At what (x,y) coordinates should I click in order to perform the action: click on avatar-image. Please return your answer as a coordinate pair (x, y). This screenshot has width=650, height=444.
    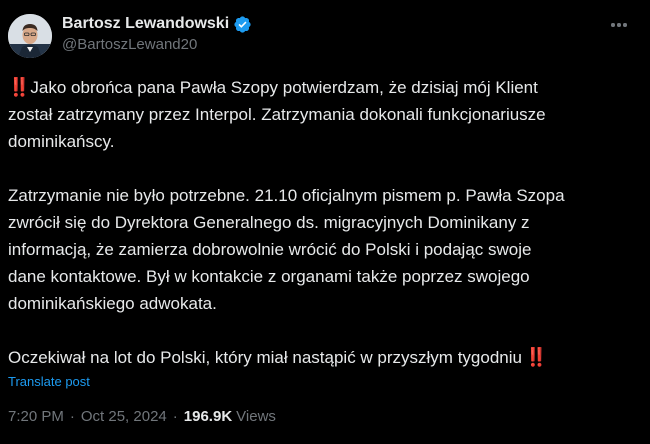
    Looking at the image, I should click on (30, 36).